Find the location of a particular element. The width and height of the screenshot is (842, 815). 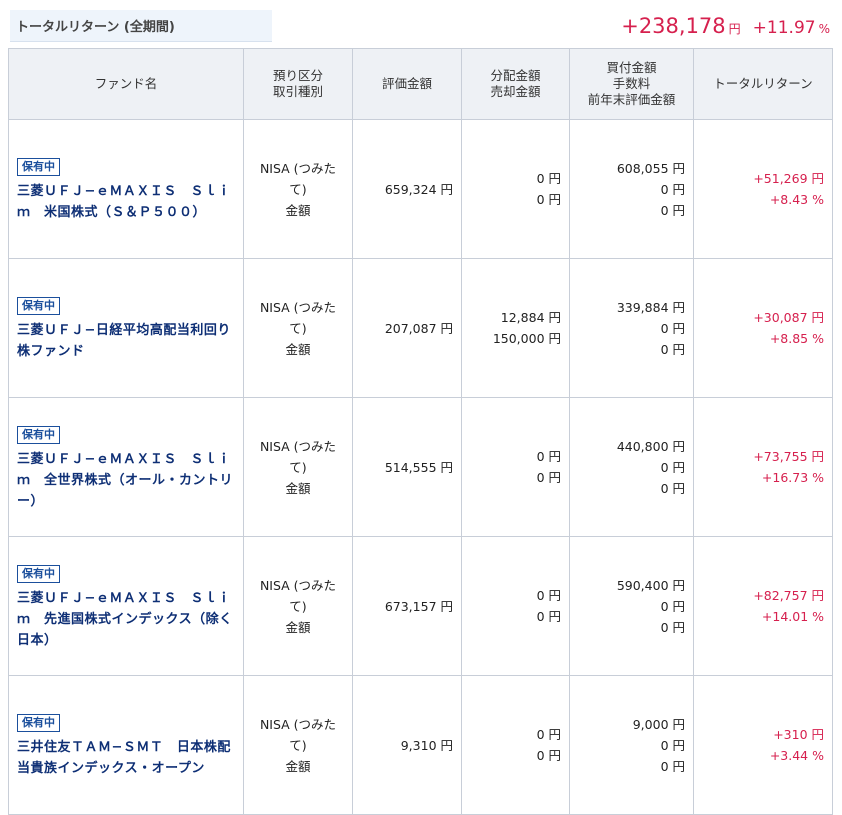

purchase-amount: 440,800 円 is located at coordinates (650, 446).